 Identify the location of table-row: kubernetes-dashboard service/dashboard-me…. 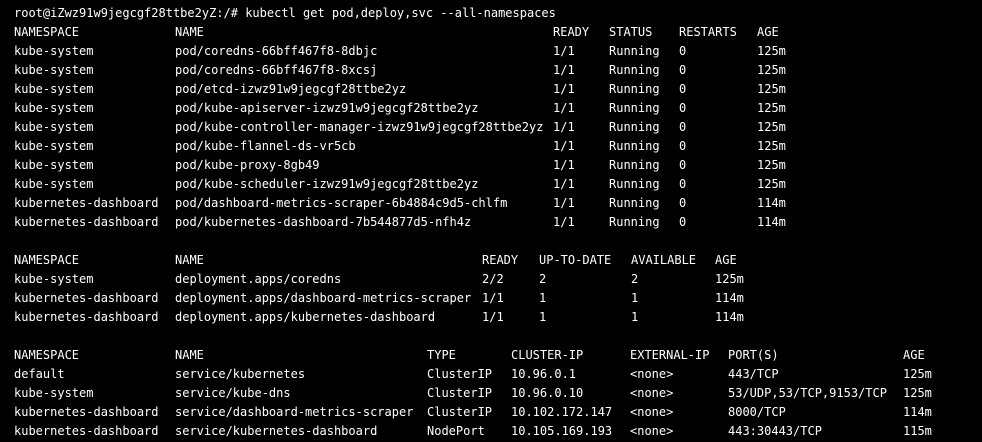
(491, 412).